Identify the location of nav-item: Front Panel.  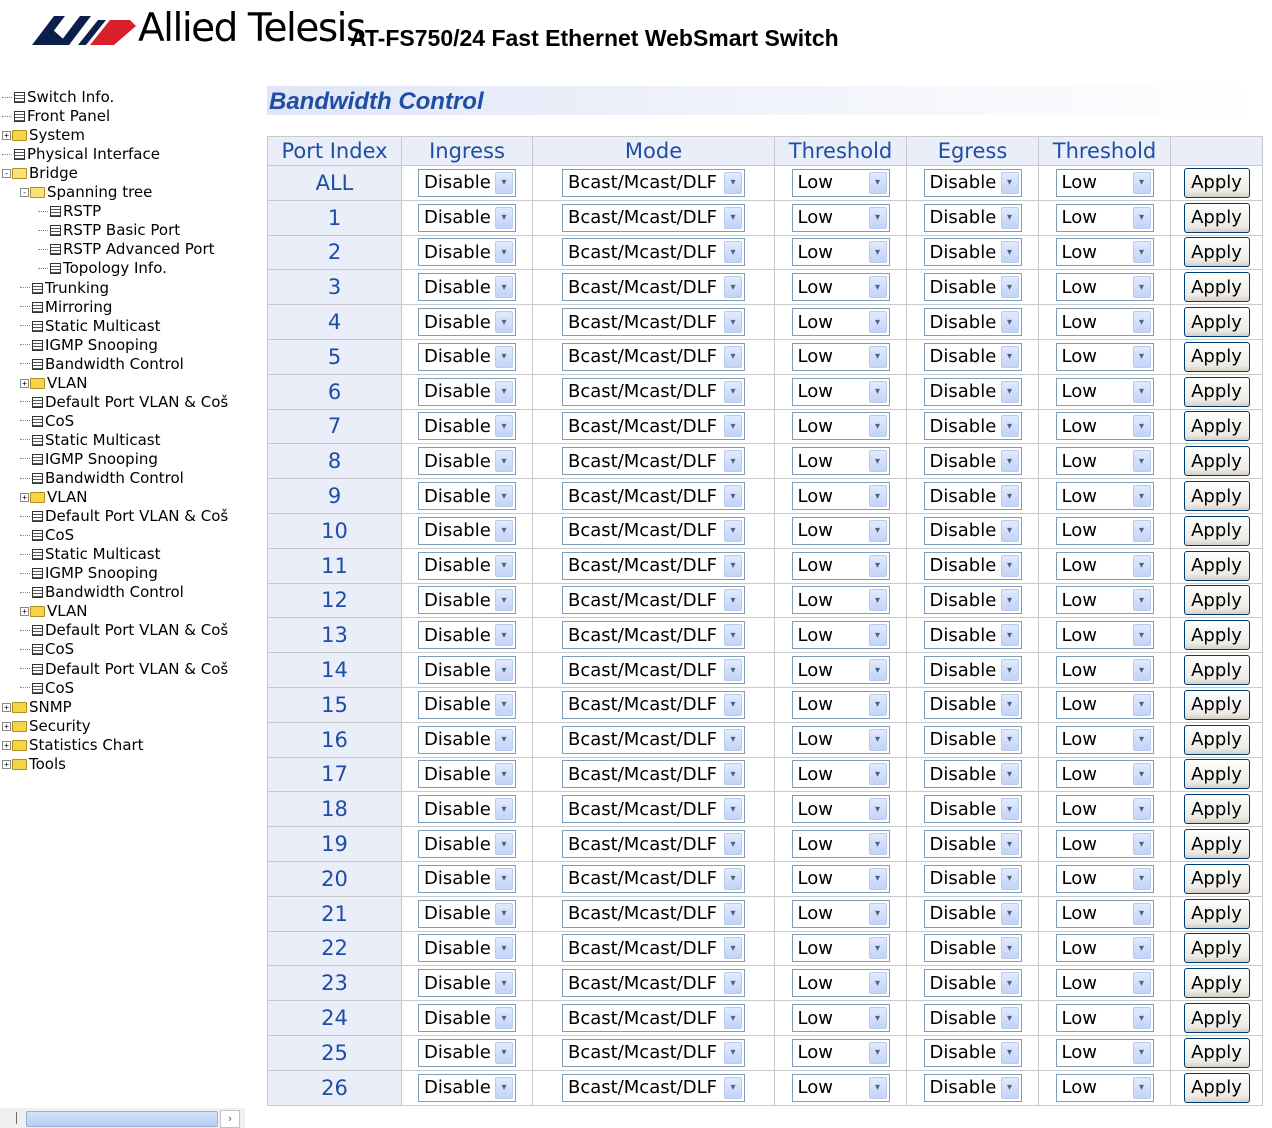
(56, 116).